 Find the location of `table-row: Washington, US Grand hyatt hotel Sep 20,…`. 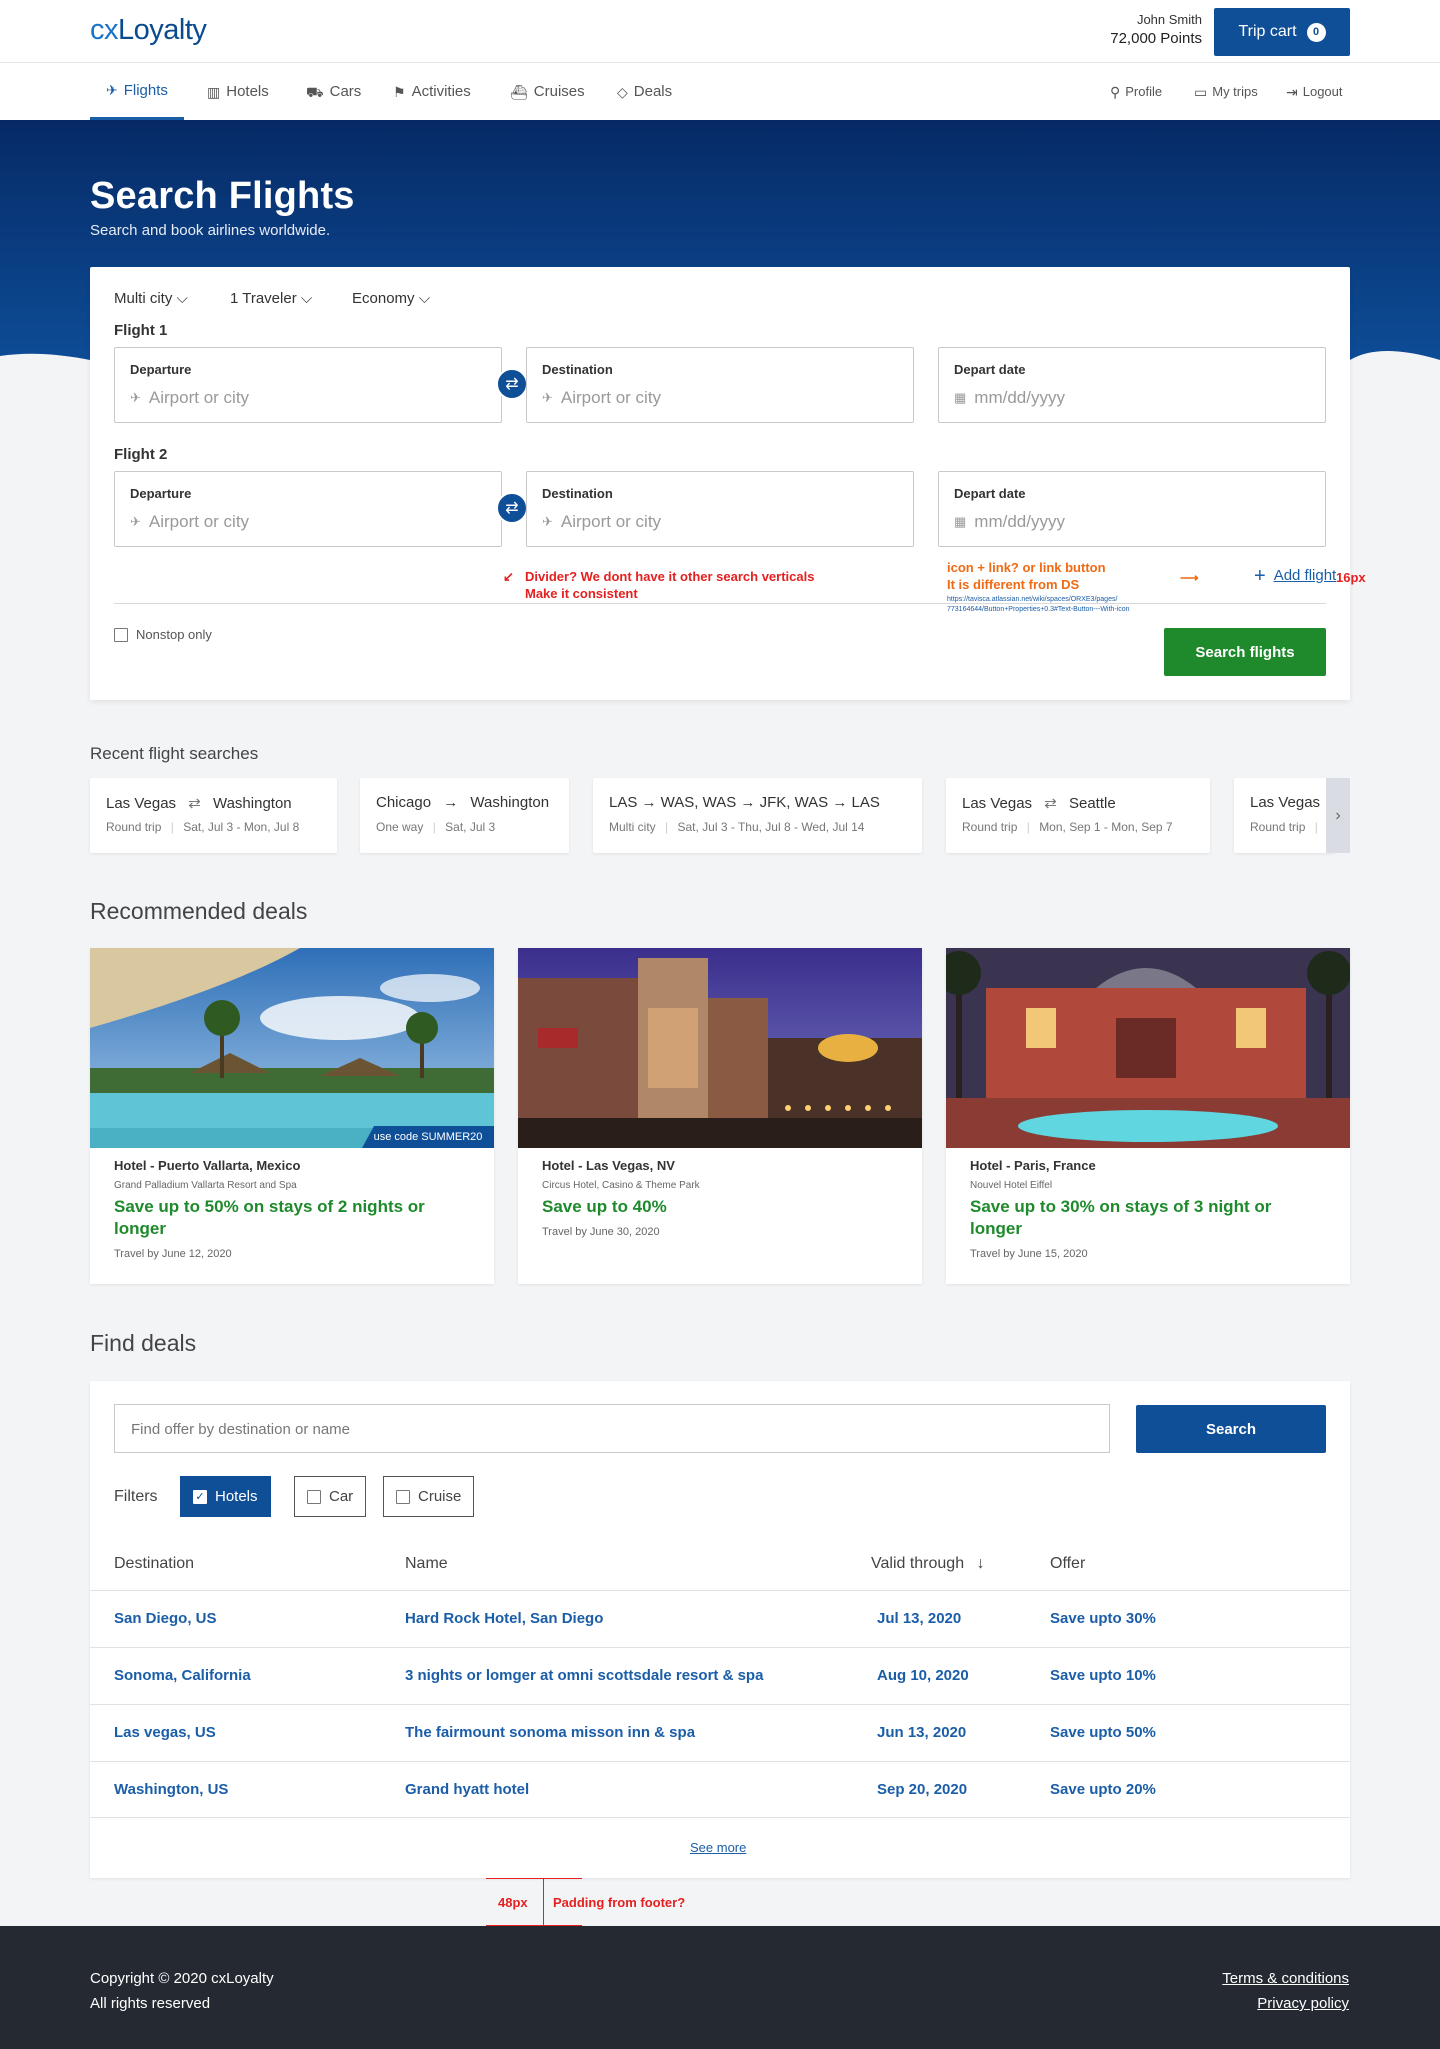

table-row: Washington, US Grand hyatt hotel Sep 20,… is located at coordinates (720, 1789).